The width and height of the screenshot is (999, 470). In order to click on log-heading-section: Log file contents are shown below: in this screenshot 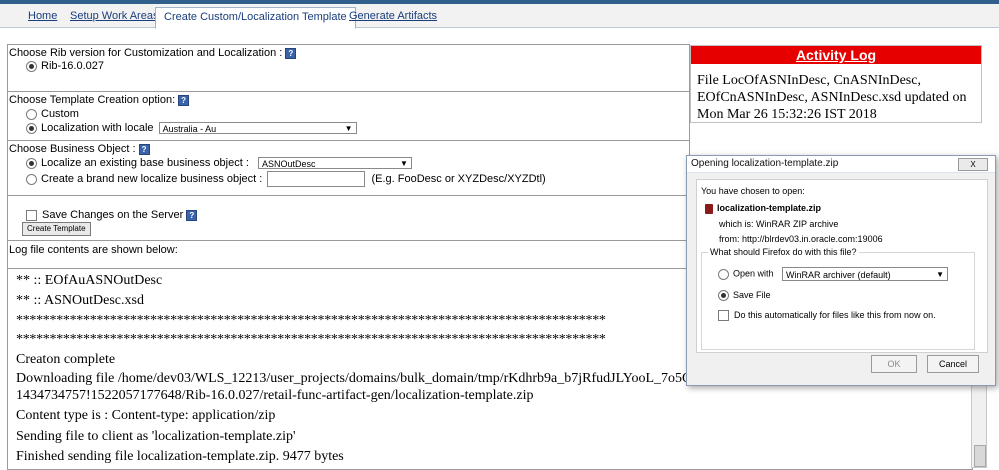, I will do `click(348, 254)`.